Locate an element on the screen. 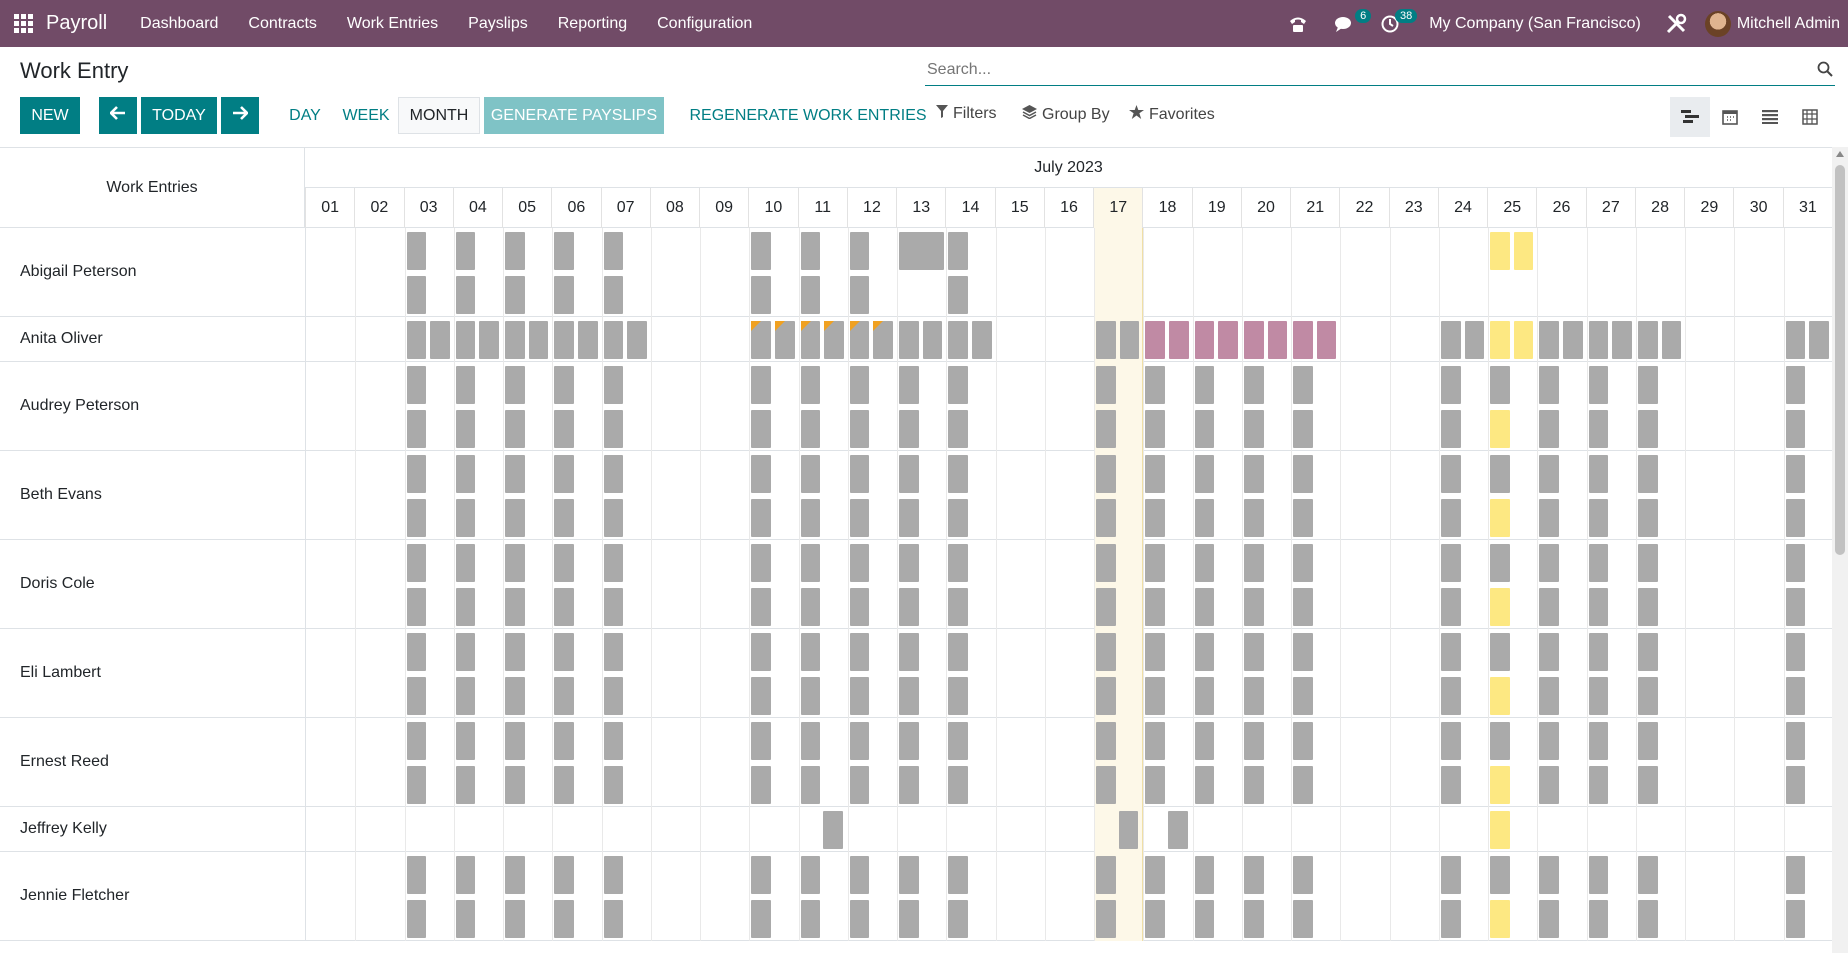 This screenshot has height=953, width=1848. generate-payslips-button: GENERATE PAYSLIPS is located at coordinates (574, 115).